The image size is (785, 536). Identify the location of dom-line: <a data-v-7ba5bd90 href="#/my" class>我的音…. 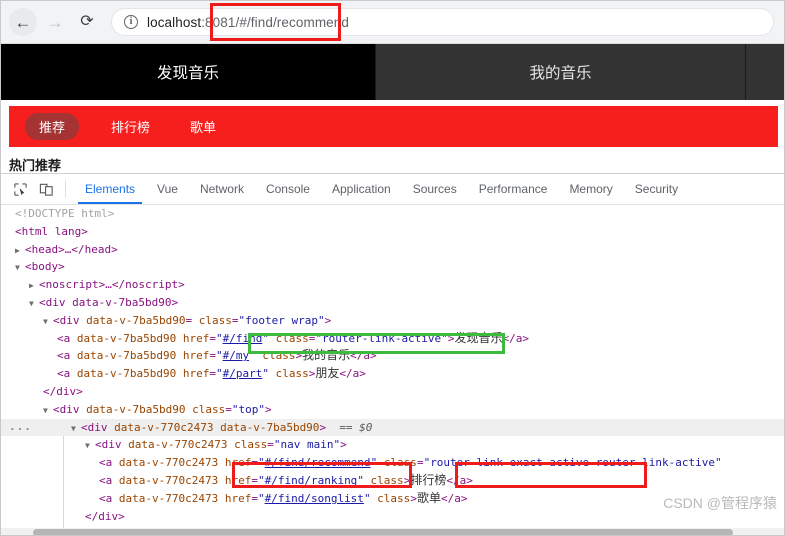
(392, 356).